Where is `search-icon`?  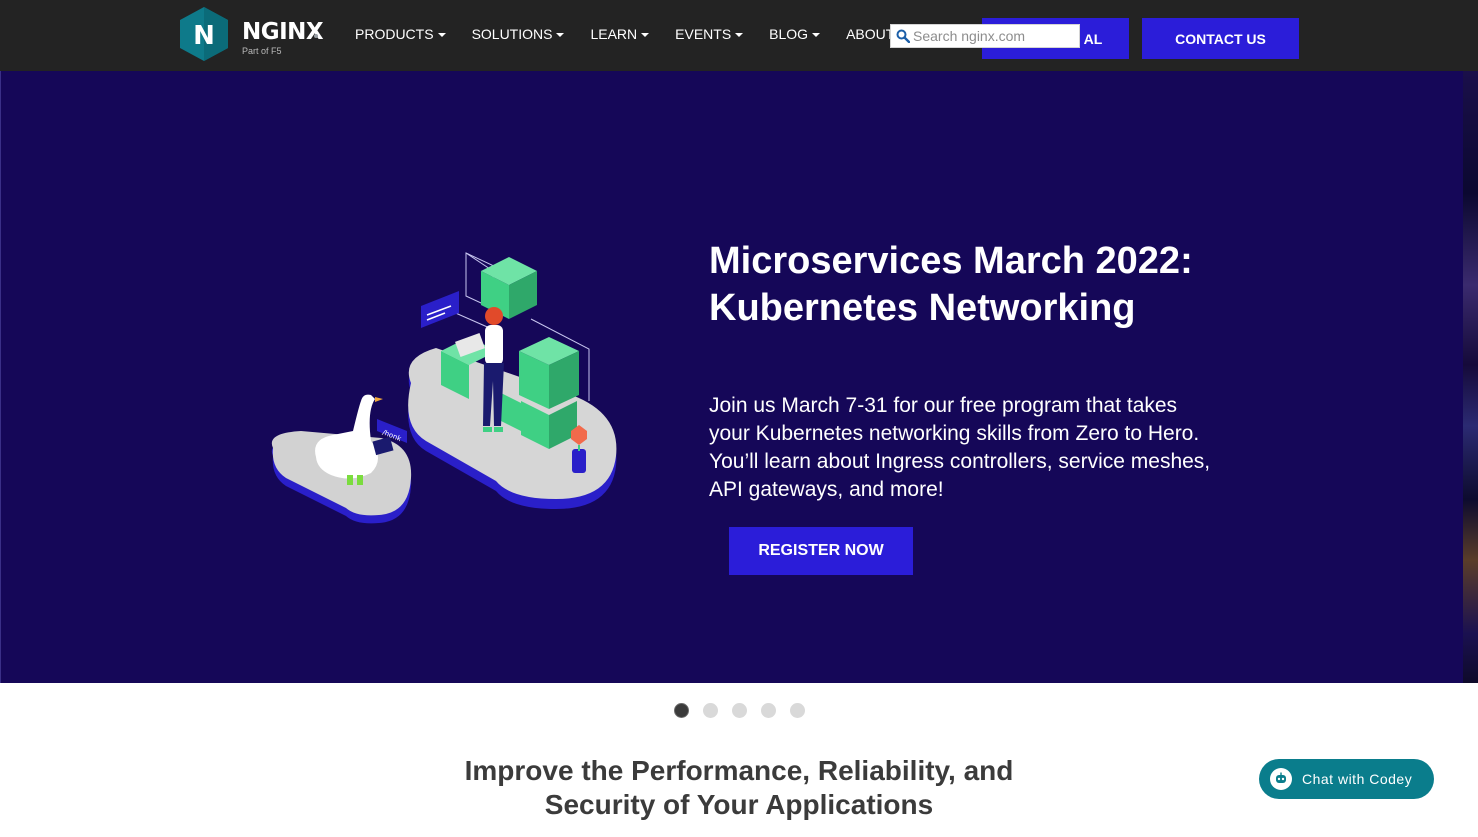
search-icon is located at coordinates (903, 36).